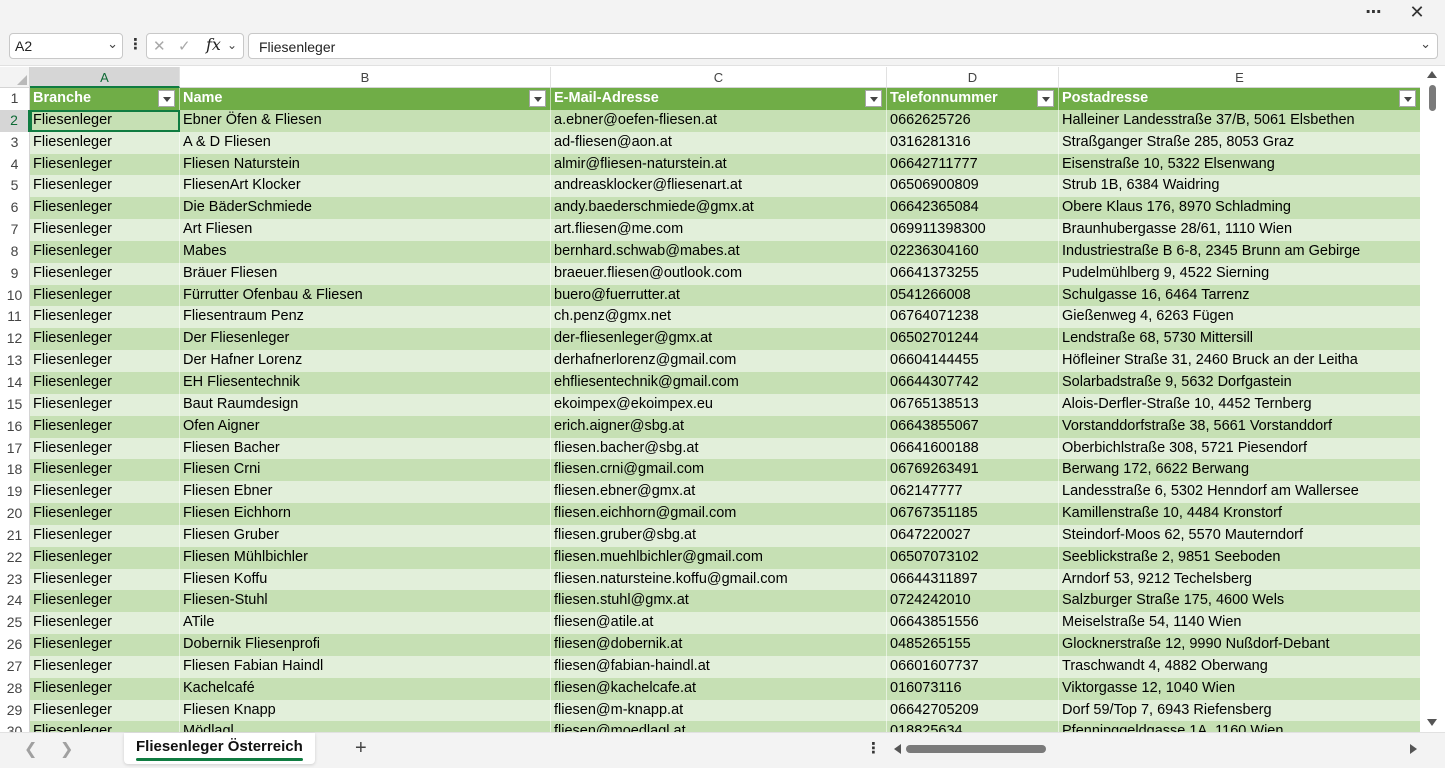 The height and width of the screenshot is (768, 1445). What do you see at coordinates (365, 688) in the screenshot?
I see `cell-name: Kachelcafé` at bounding box center [365, 688].